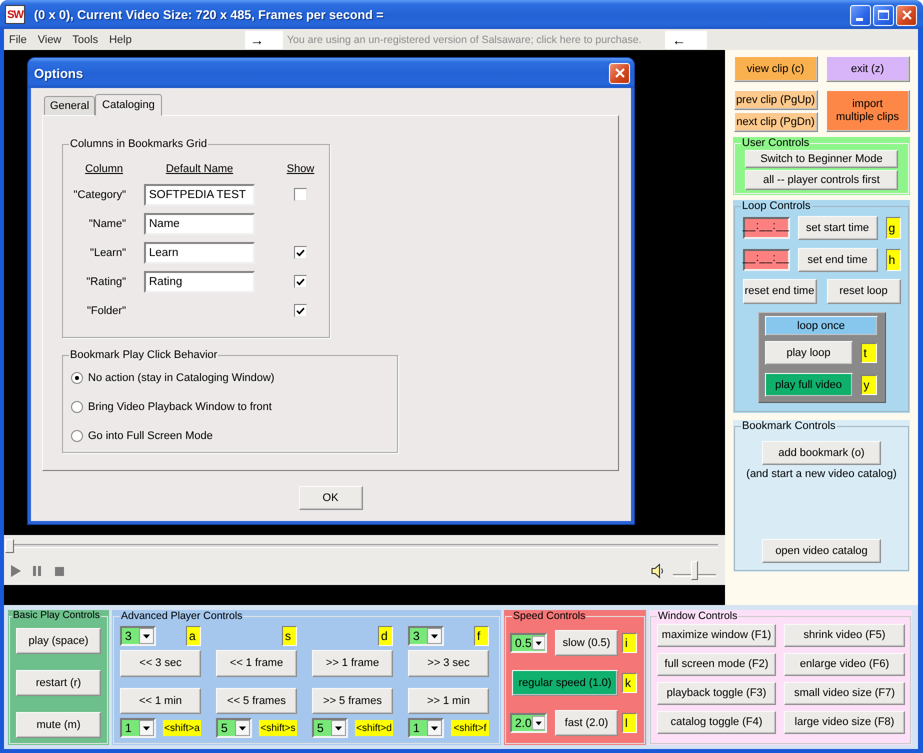 This screenshot has height=753, width=923. Describe the element at coordinates (844, 693) in the screenshot. I see `window-control-button: small video size (F7)` at that location.